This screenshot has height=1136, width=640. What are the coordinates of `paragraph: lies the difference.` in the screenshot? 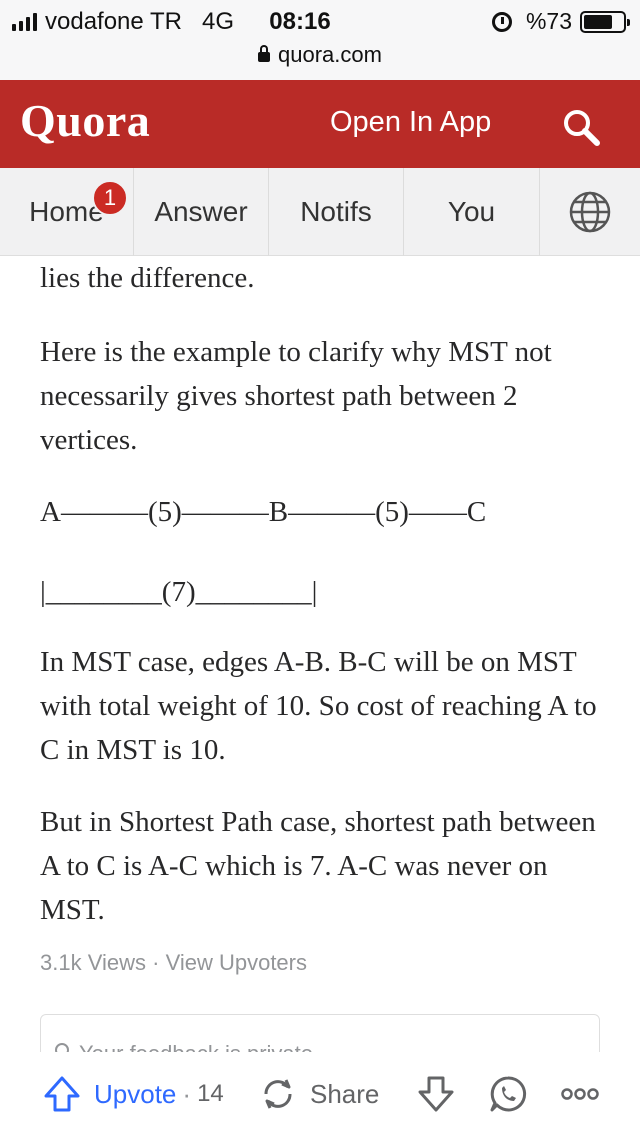 It's located at (147, 278).